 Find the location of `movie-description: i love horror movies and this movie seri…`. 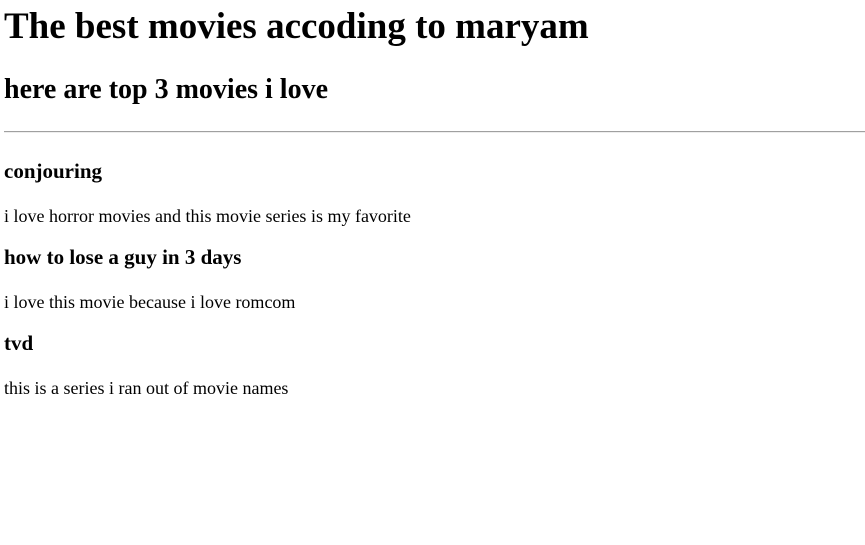

movie-description: i love horror movies and this movie seri… is located at coordinates (207, 216).